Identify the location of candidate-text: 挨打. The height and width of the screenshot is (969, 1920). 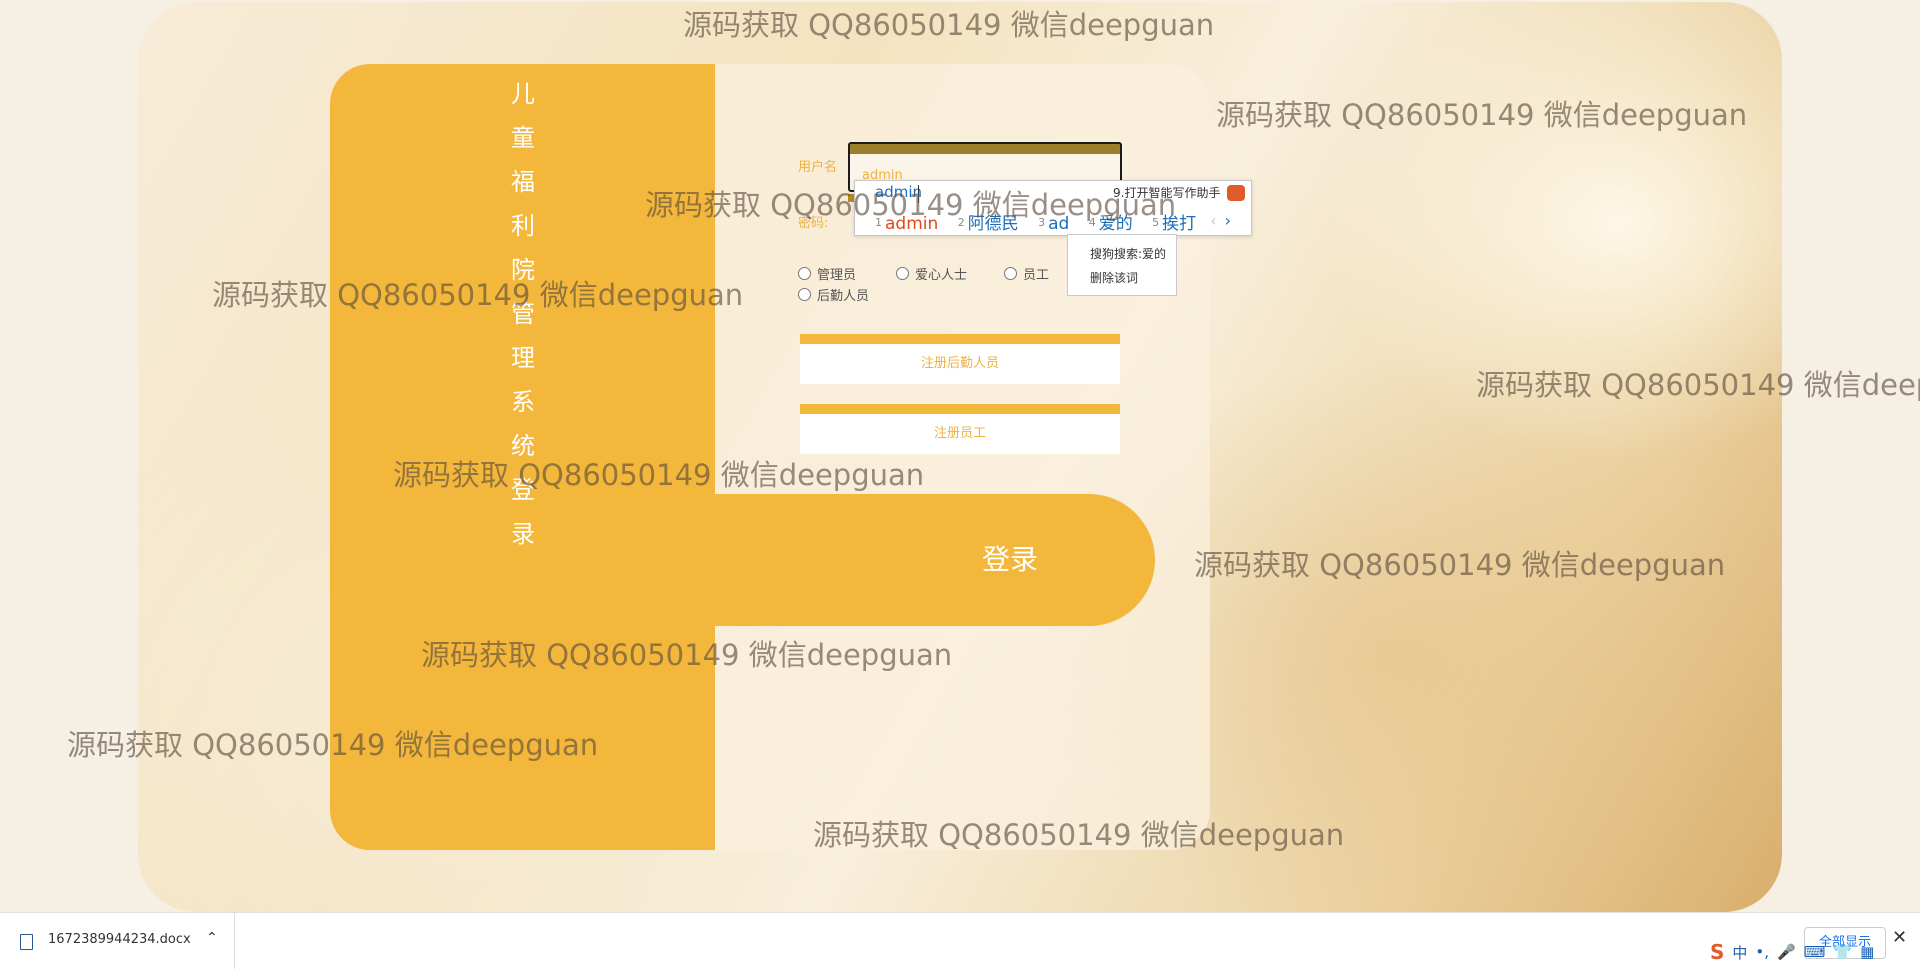
(1179, 224).